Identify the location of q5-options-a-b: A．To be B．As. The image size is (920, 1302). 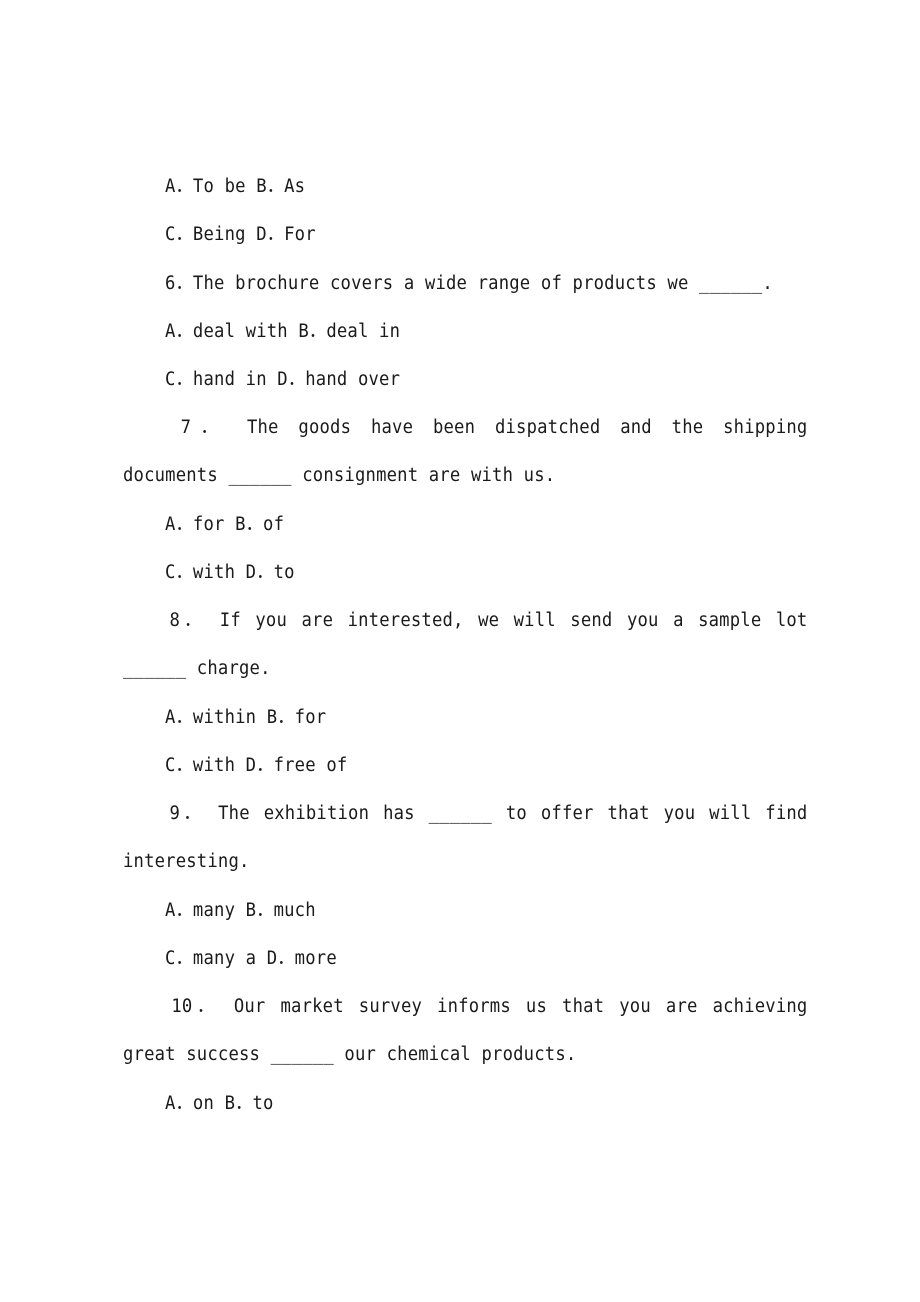
(235, 186).